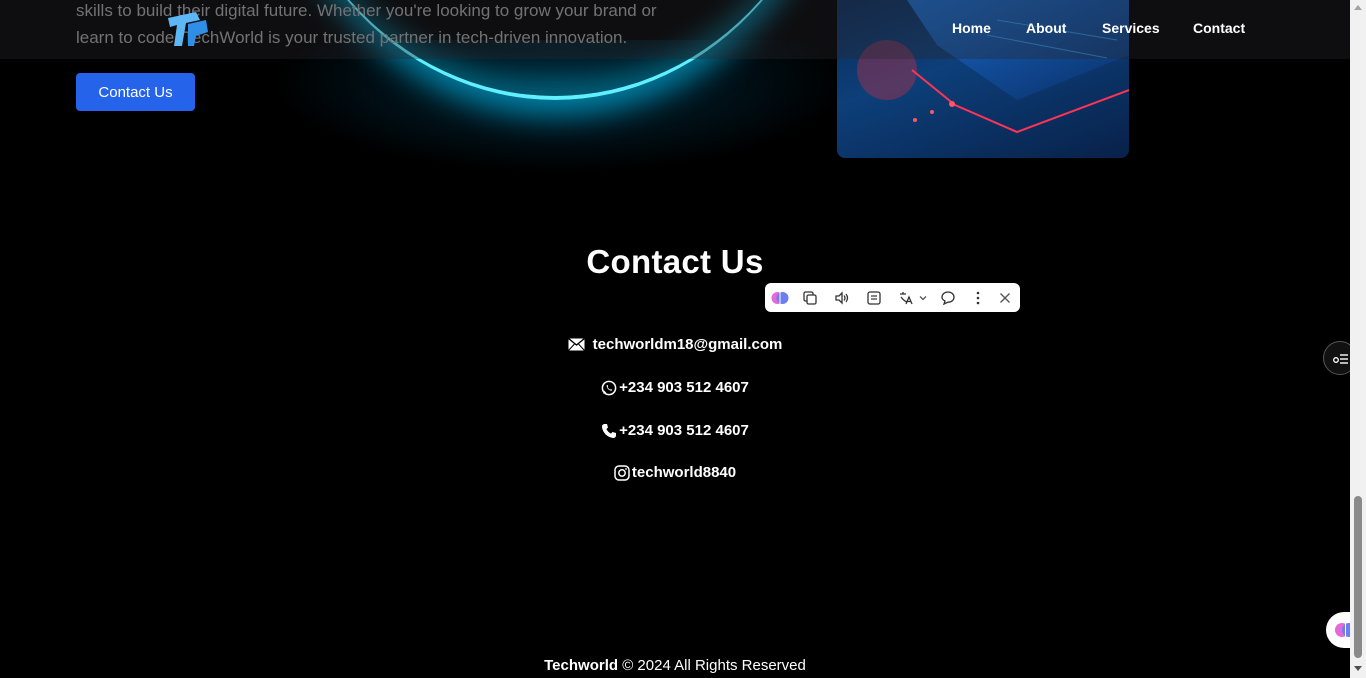 The height and width of the screenshot is (678, 1366). I want to click on scroll-down-arrow-icon, so click(1358, 668).